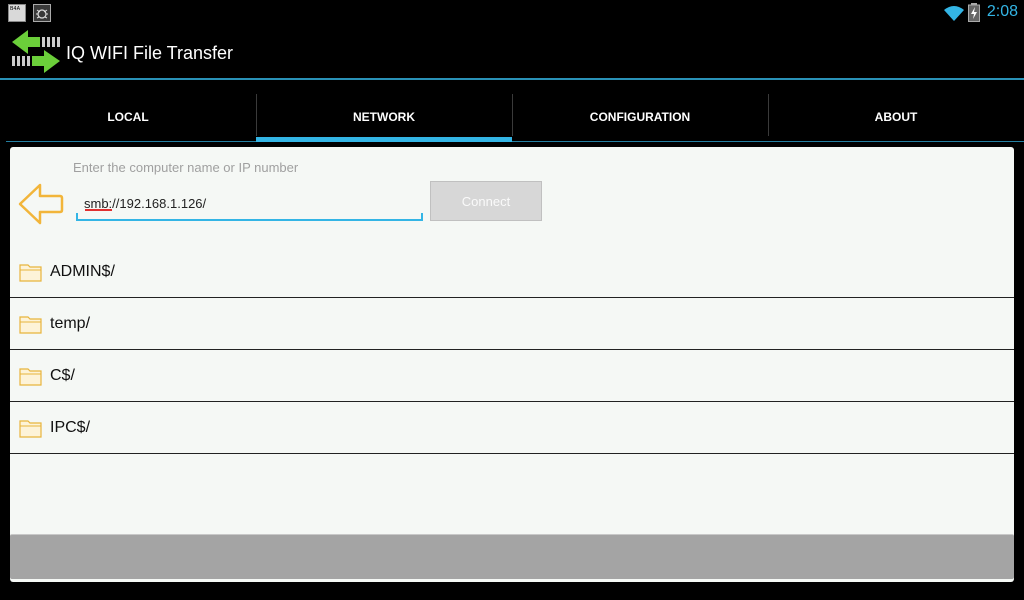  Describe the element at coordinates (17, 13) in the screenshot. I see `basic4android-icon: B4A` at that location.